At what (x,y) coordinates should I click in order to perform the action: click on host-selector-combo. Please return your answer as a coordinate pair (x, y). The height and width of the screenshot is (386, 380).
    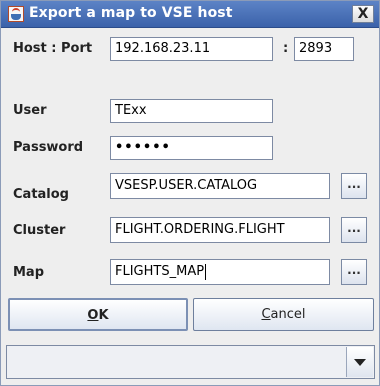
    Looking at the image, I should click on (190, 362).